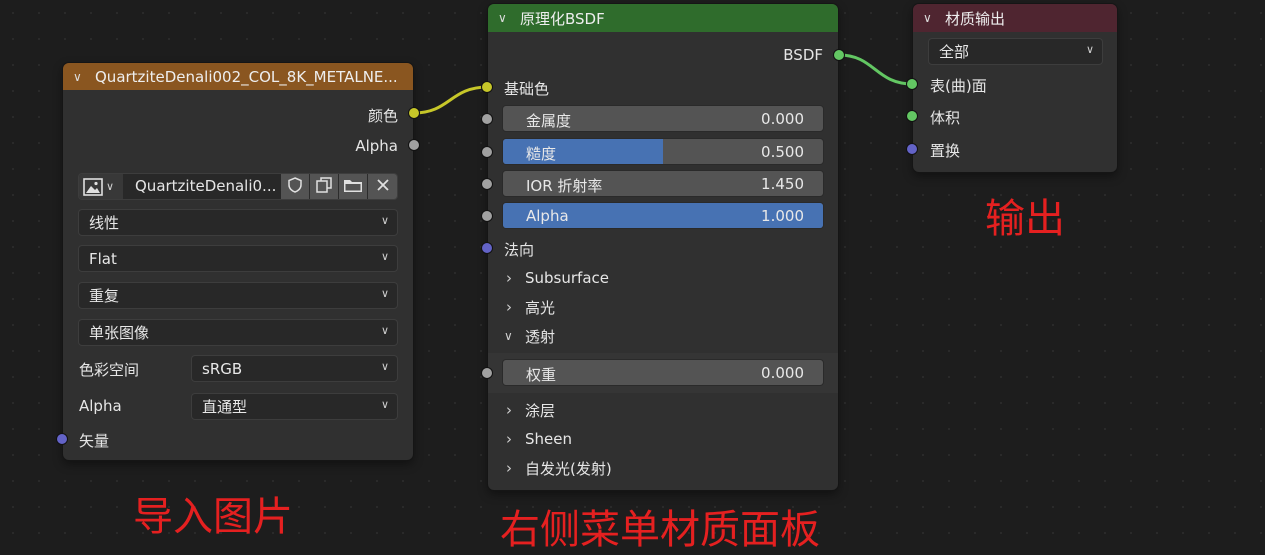  What do you see at coordinates (104, 223) in the screenshot?
I see `interpolation-value: 线性` at bounding box center [104, 223].